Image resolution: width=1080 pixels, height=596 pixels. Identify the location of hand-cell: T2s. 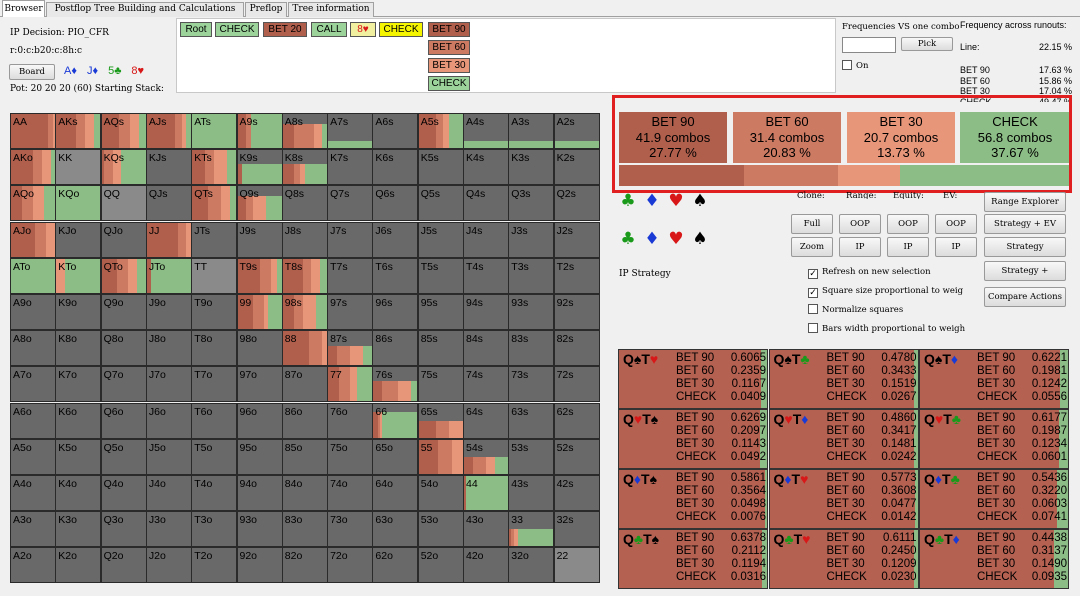
(576, 275).